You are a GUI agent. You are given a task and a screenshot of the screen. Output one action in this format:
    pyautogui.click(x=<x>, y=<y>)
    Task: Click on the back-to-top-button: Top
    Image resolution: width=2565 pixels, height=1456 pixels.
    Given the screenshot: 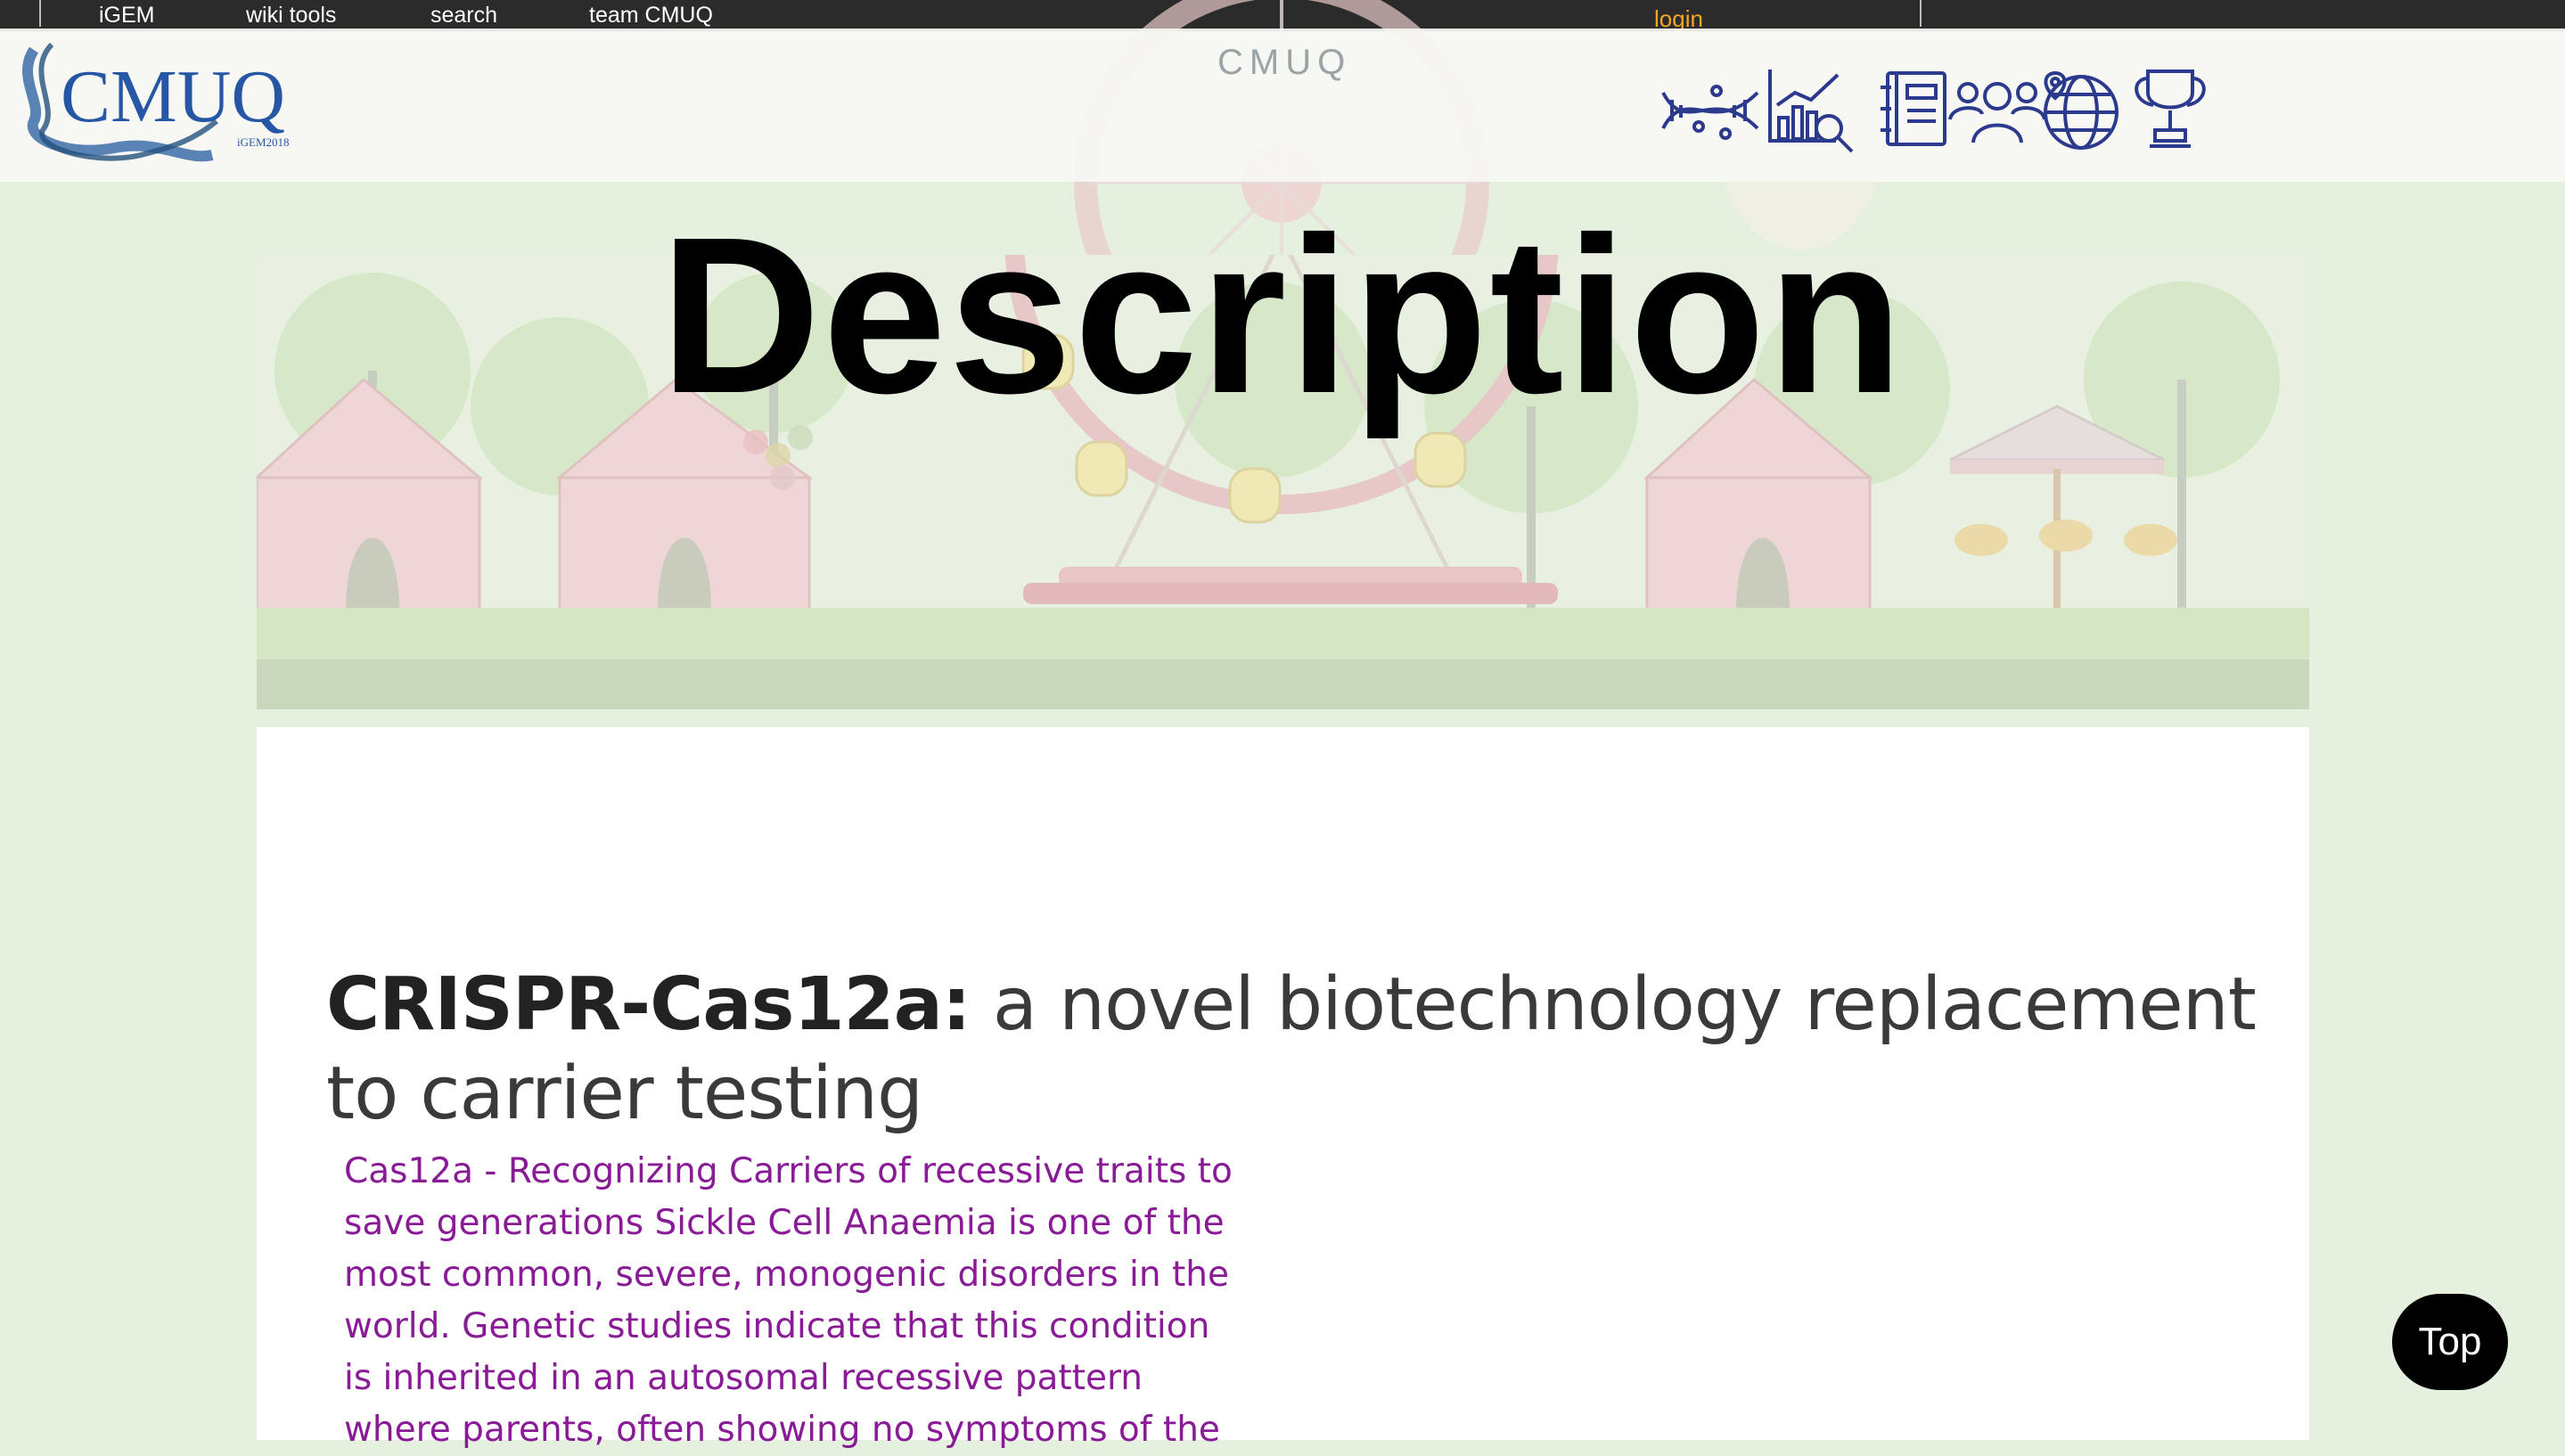 What is the action you would take?
    pyautogui.click(x=2450, y=1342)
    